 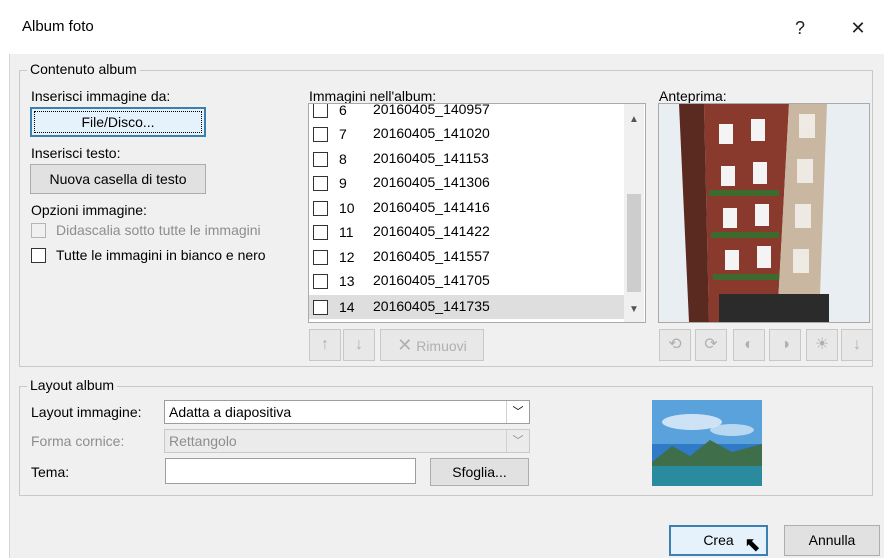 I want to click on insert-image-label: Inserisci immagine da:, so click(x=101, y=96).